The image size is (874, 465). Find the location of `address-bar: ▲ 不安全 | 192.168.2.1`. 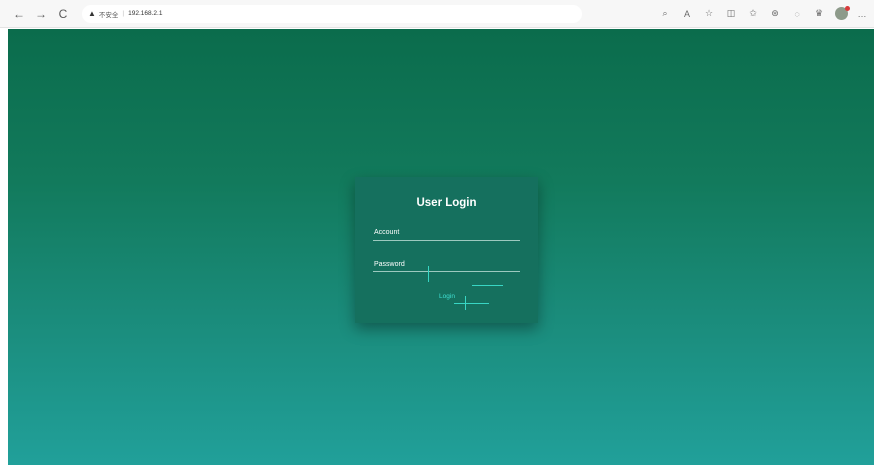

address-bar: ▲ 不安全 | 192.168.2.1 is located at coordinates (332, 13).